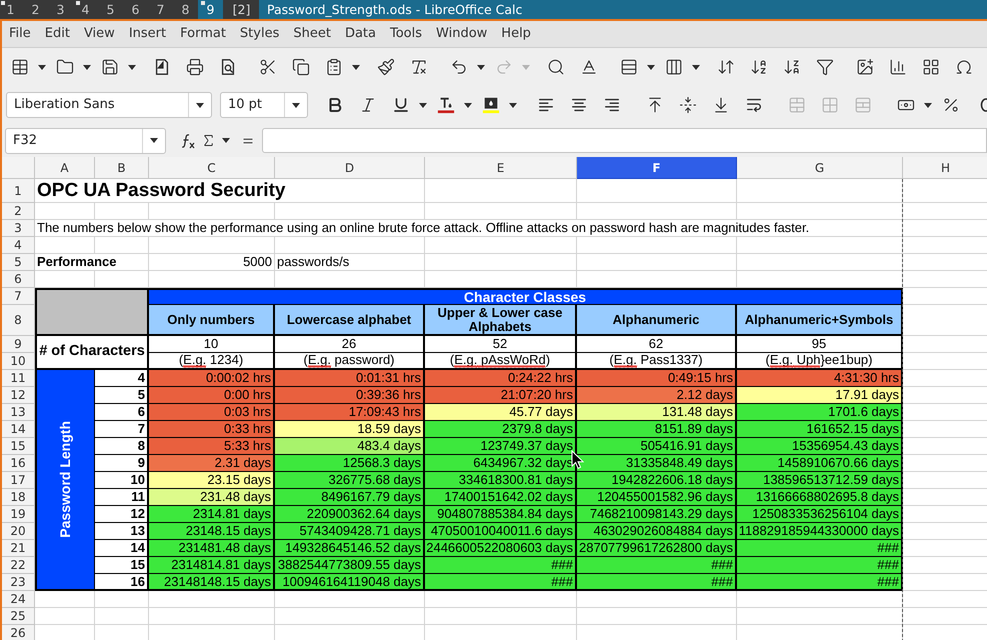  Describe the element at coordinates (18, 463) in the screenshot. I see `row-header: 16` at that location.